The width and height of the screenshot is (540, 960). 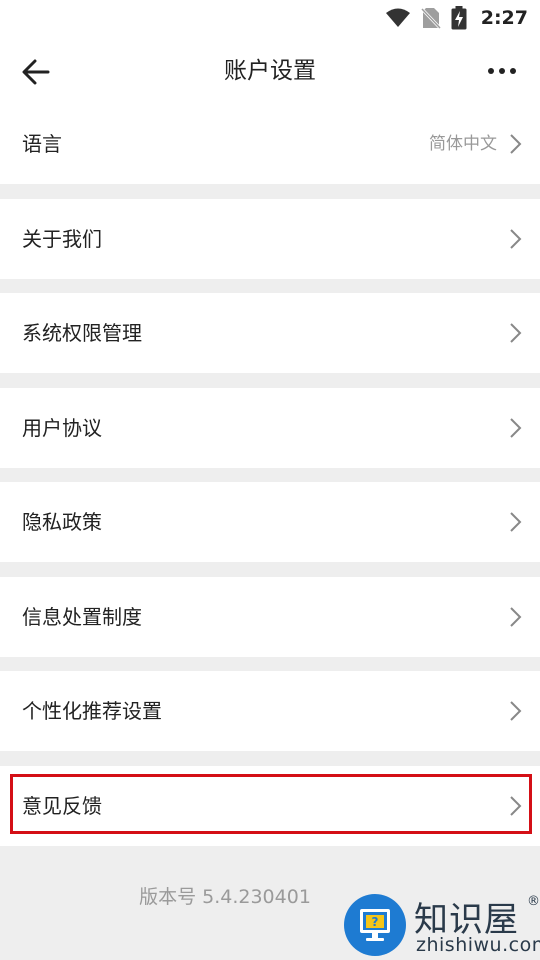 I want to click on watermark-registered: ®, so click(x=533, y=901).